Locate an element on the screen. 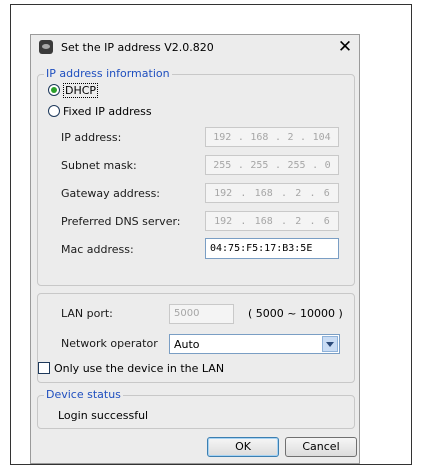 The width and height of the screenshot is (427, 471). subnet-mask-label: Subnet mask: is located at coordinates (99, 165).